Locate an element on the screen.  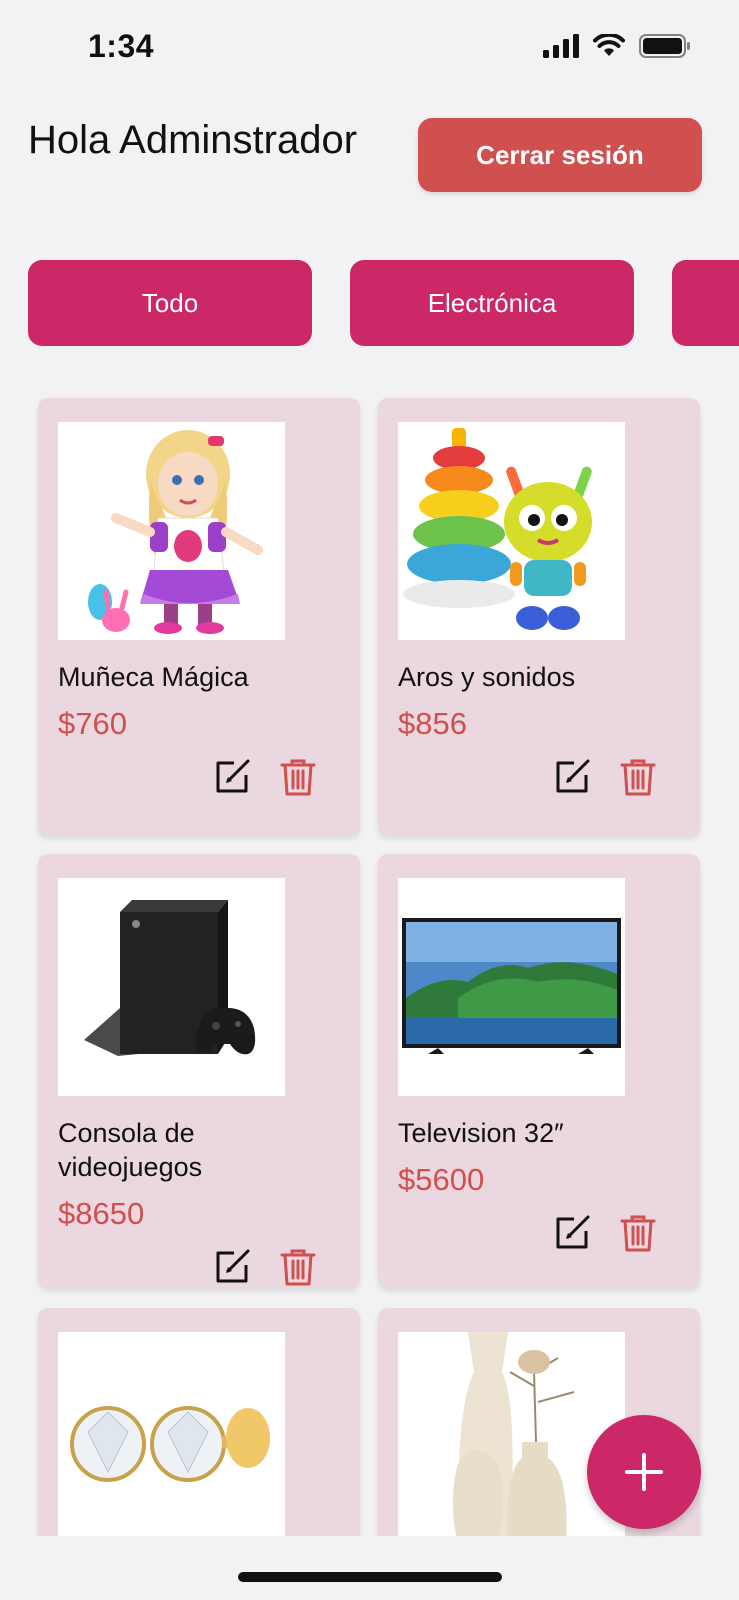
product-name: Television 32″ is located at coordinates (481, 1133).